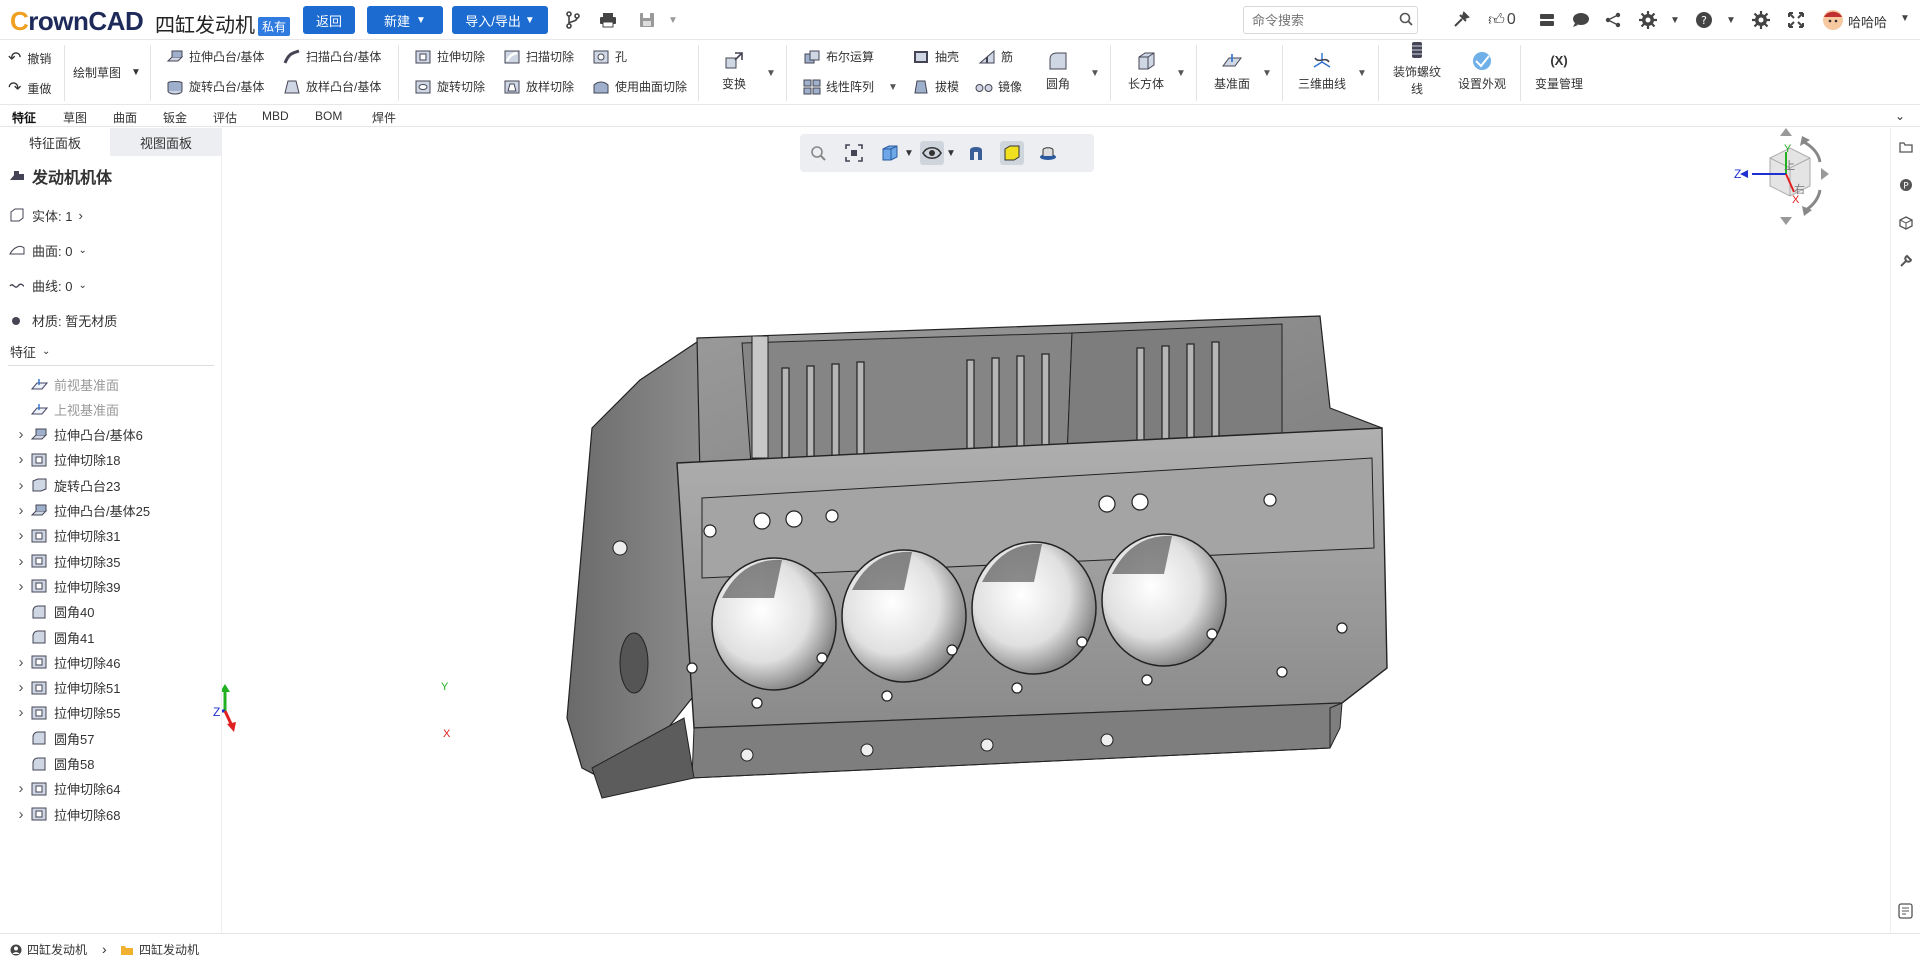 The image size is (1920, 961). What do you see at coordinates (1789, 165) in the screenshot?
I see `cube-face-top: 上` at bounding box center [1789, 165].